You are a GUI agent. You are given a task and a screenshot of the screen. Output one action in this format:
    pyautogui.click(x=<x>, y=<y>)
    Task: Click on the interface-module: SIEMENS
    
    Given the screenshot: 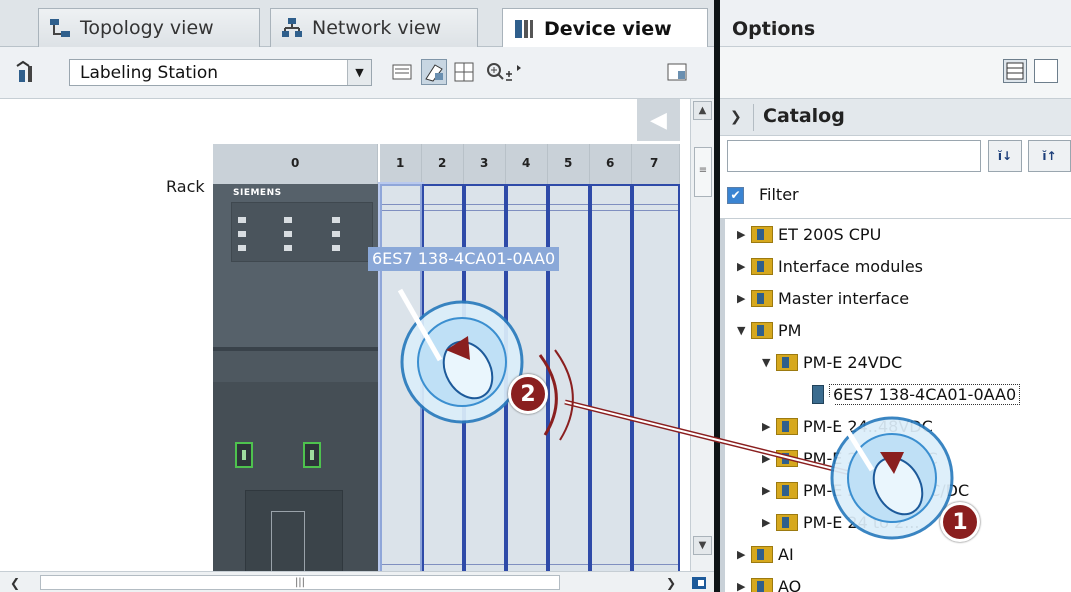 What is the action you would take?
    pyautogui.click(x=295, y=388)
    